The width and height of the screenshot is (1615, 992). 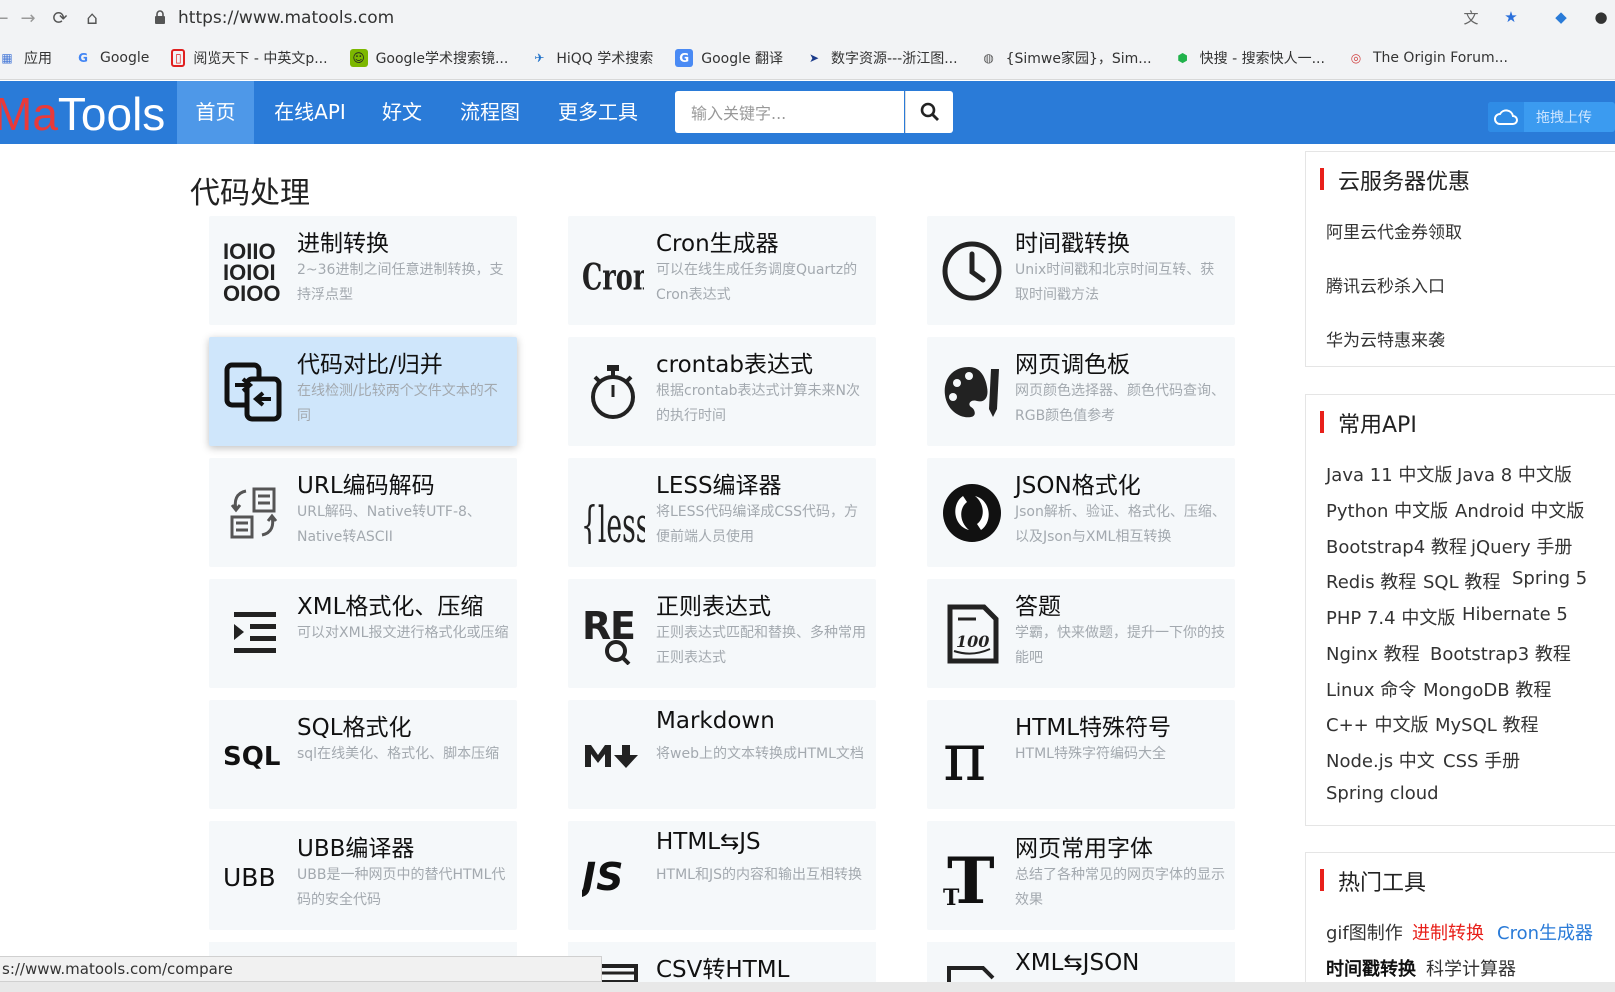 I want to click on api-link: MongoDB 教程, so click(x=1487, y=689).